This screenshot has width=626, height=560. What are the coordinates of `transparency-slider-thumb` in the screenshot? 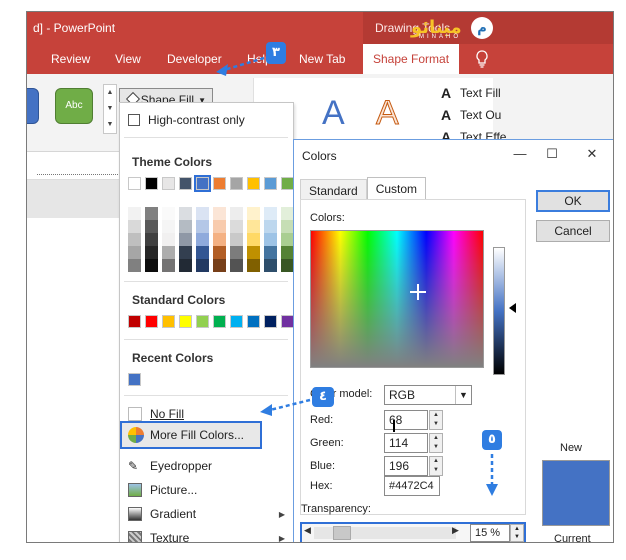 It's located at (341, 533).